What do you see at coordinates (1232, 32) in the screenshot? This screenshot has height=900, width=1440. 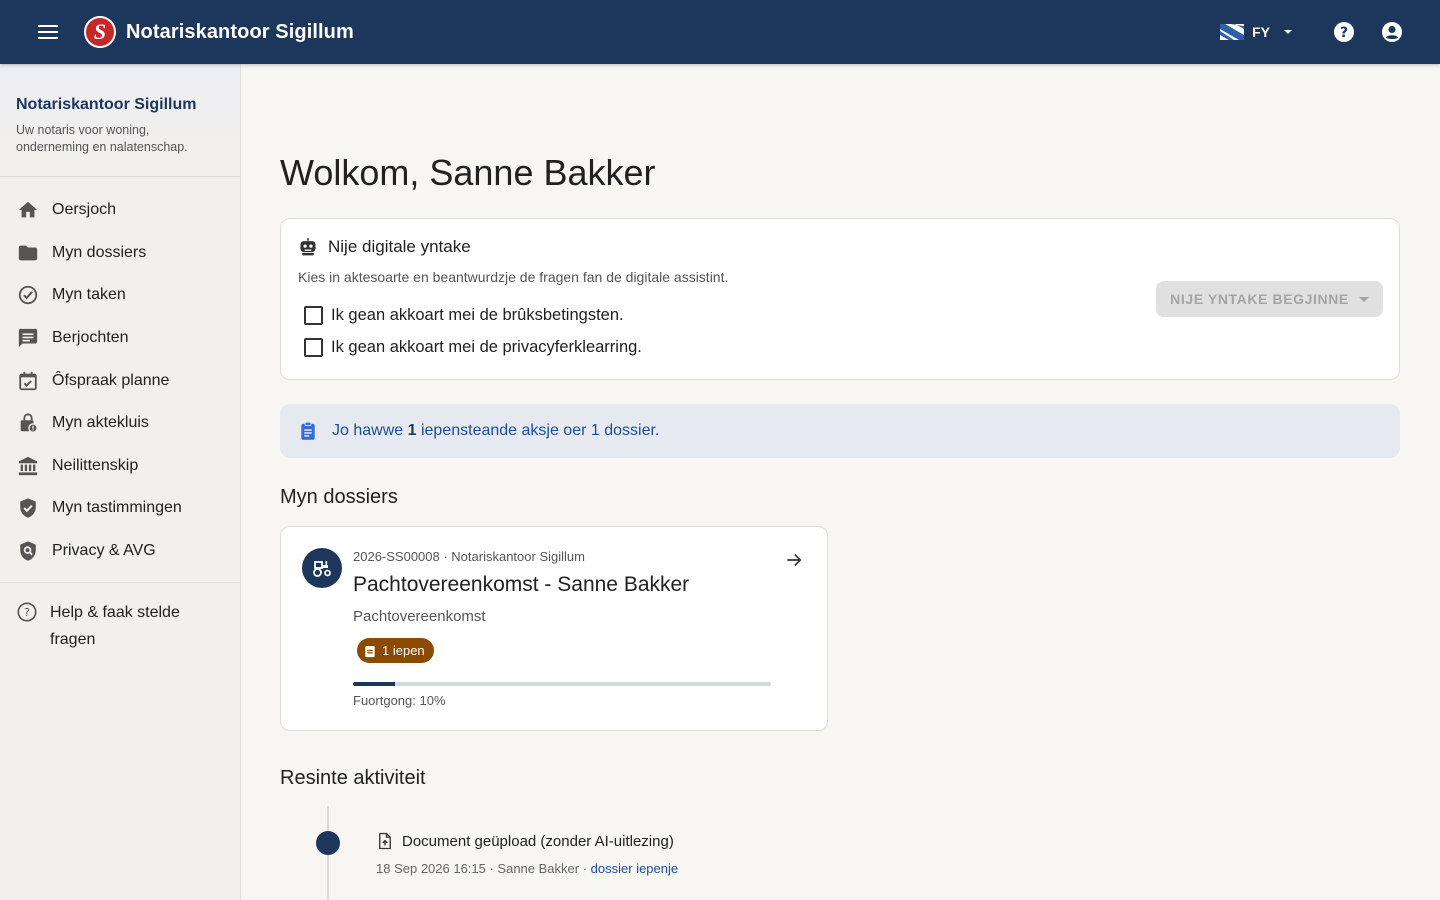 I see `frisian-flag-icon` at bounding box center [1232, 32].